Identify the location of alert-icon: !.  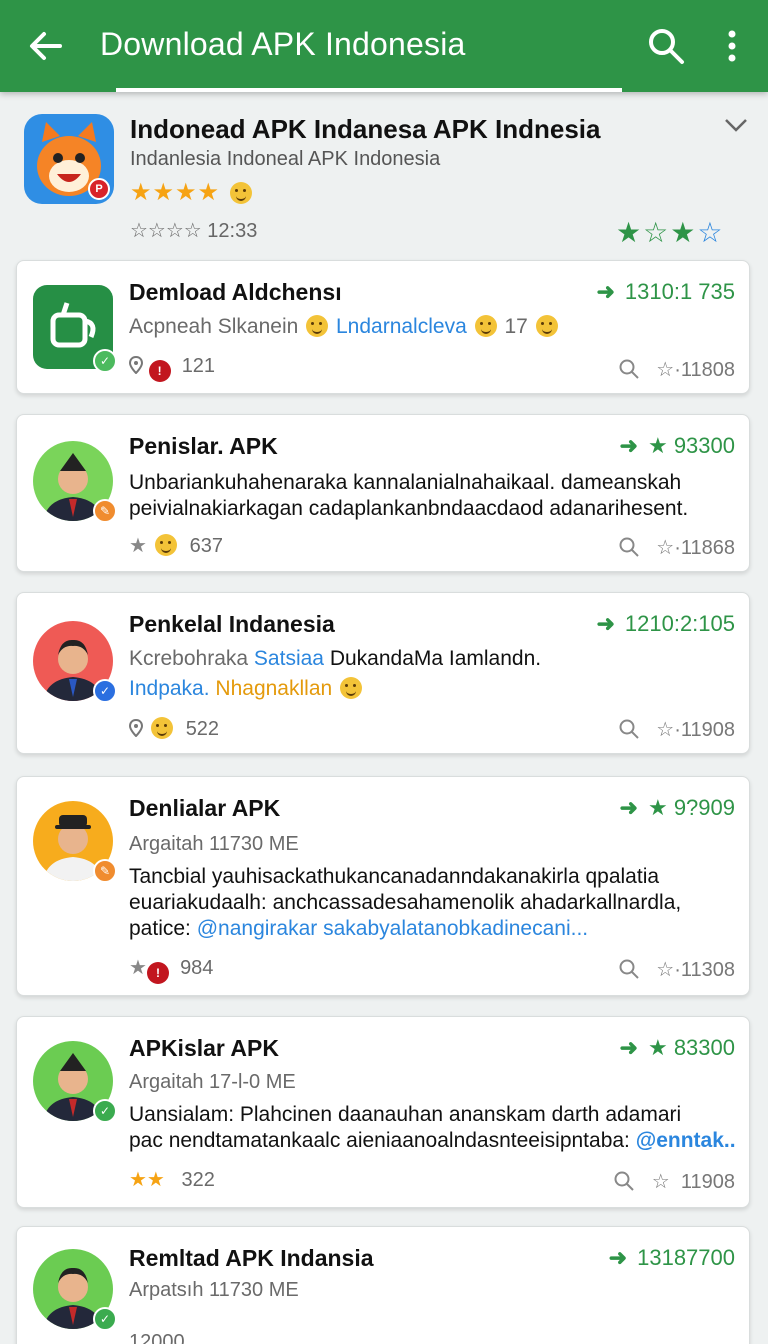
(159, 371).